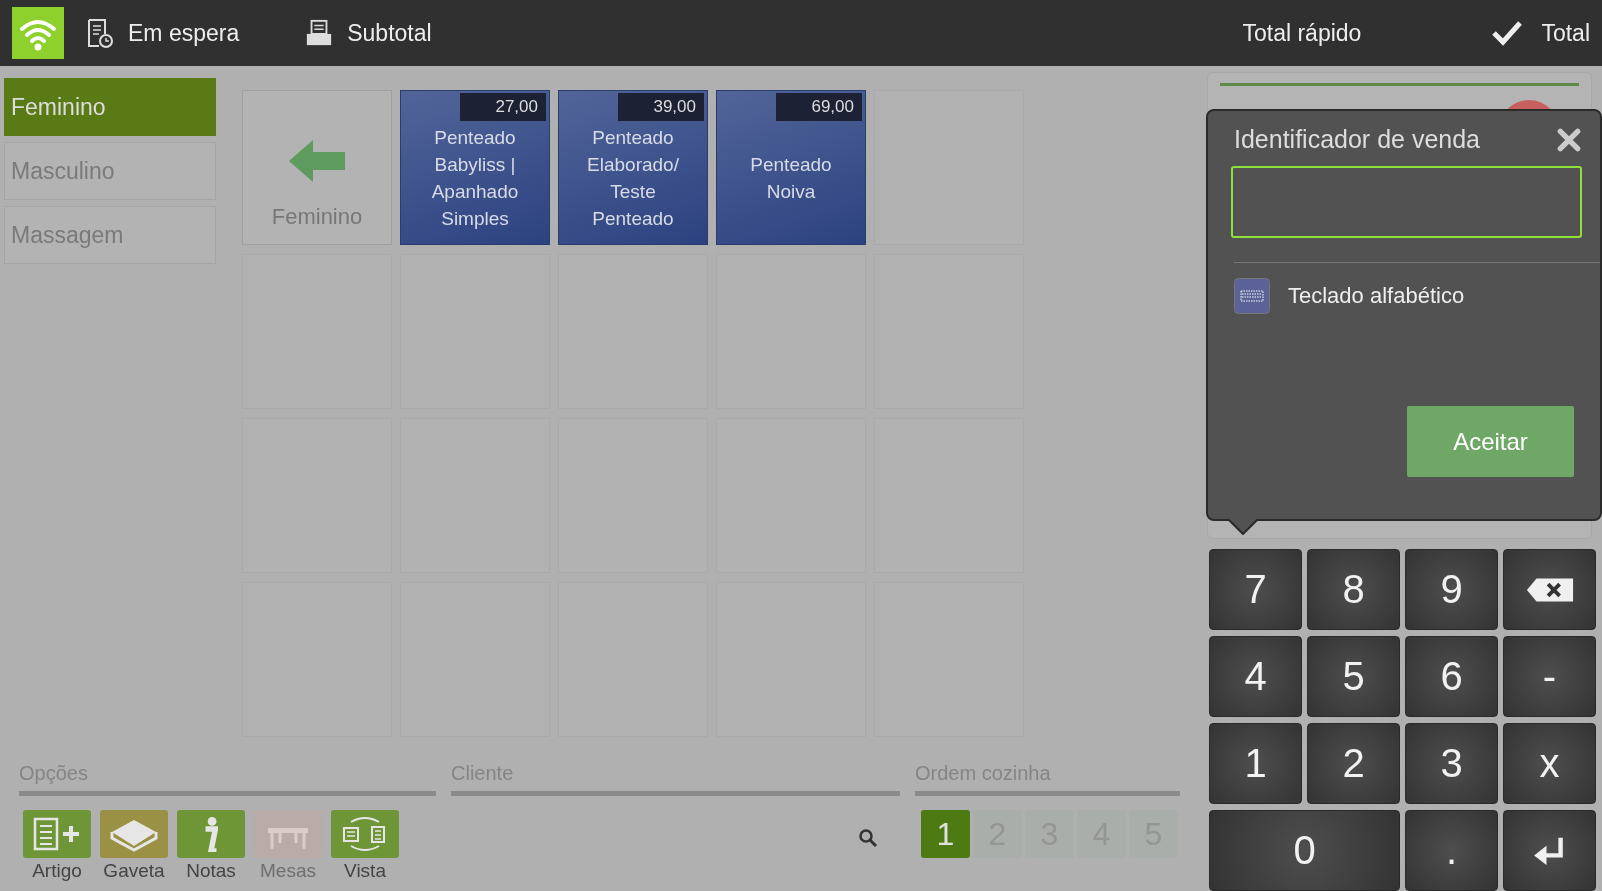 This screenshot has height=891, width=1602. Describe the element at coordinates (1451, 850) in the screenshot. I see `keypad-key: .` at that location.